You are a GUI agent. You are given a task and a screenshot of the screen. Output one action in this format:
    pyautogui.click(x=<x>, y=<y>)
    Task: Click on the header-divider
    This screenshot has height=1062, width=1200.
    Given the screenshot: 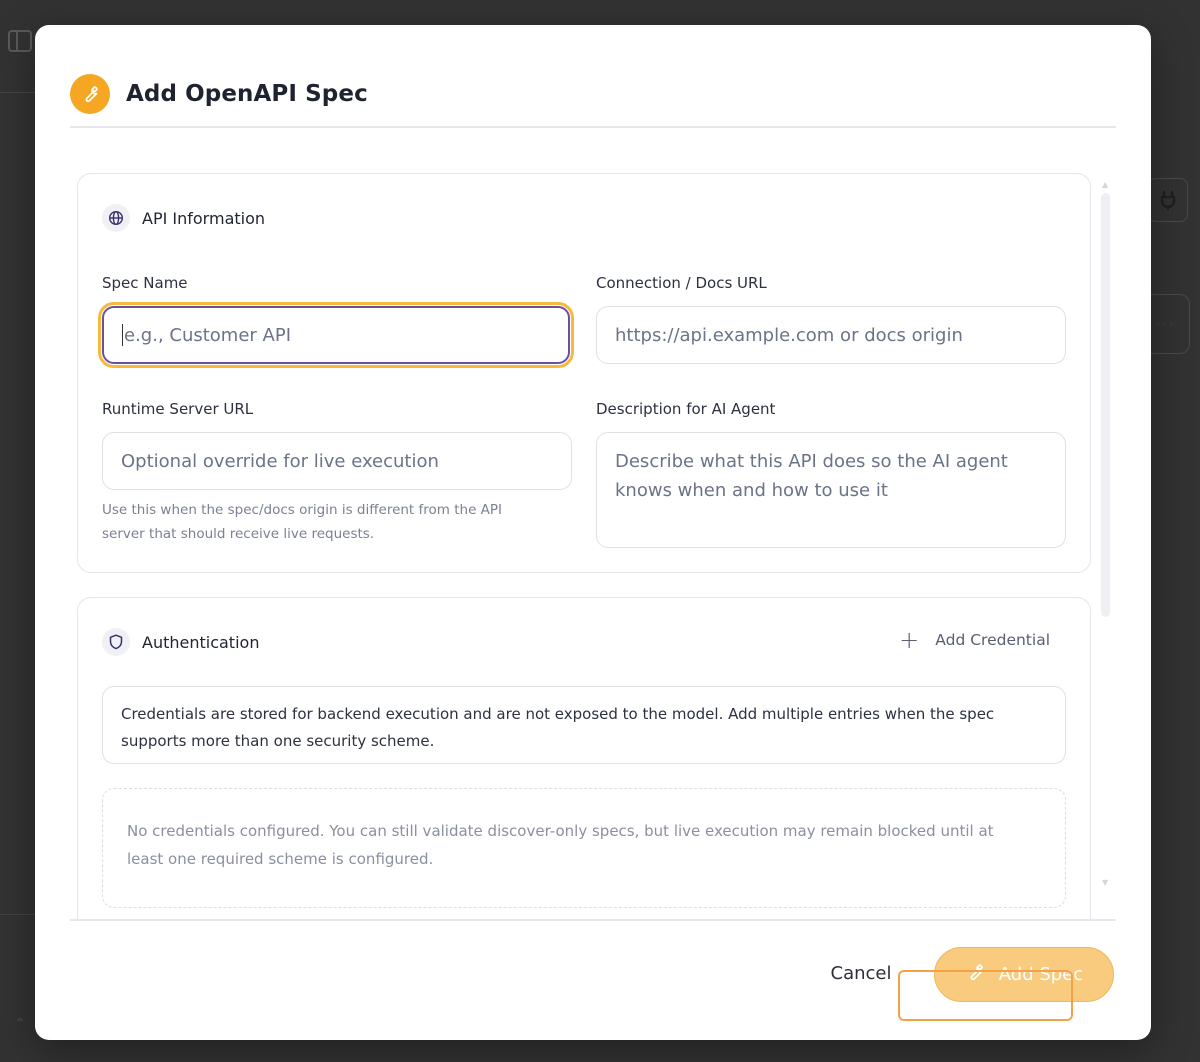 What is the action you would take?
    pyautogui.click(x=593, y=127)
    